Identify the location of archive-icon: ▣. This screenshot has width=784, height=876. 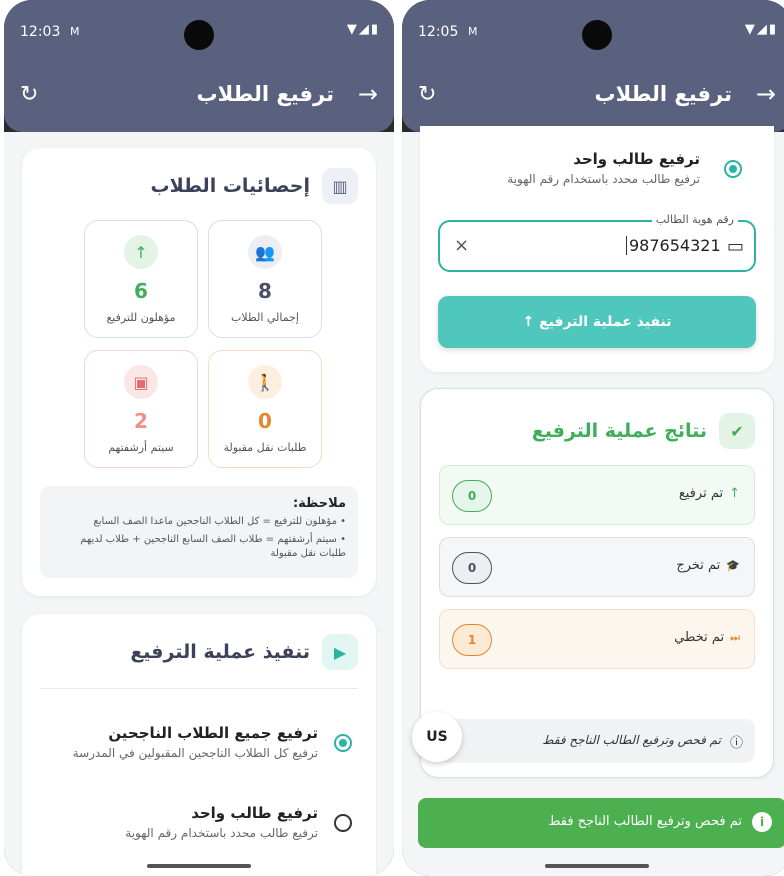
(141, 382).